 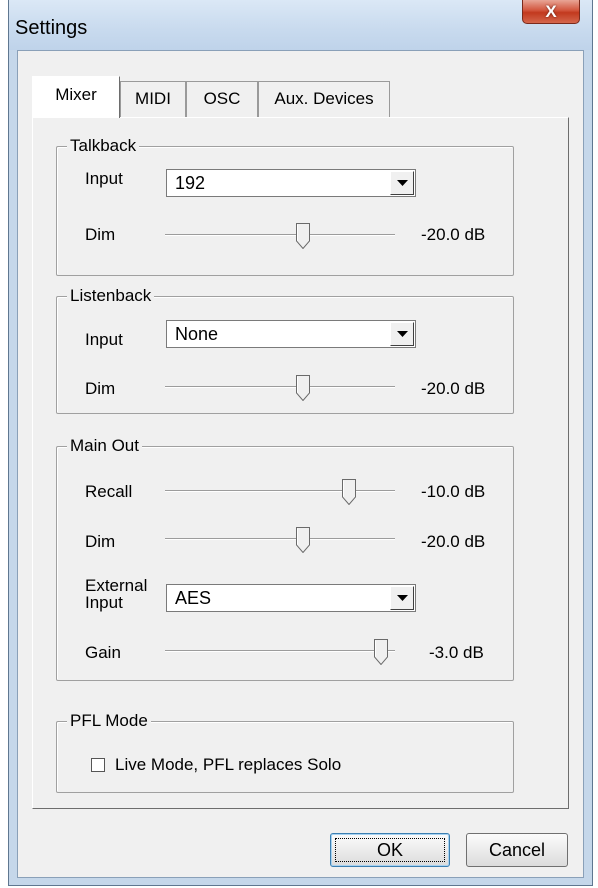 What do you see at coordinates (291, 598) in the screenshot?
I see `main-out-external-input-select: AES` at bounding box center [291, 598].